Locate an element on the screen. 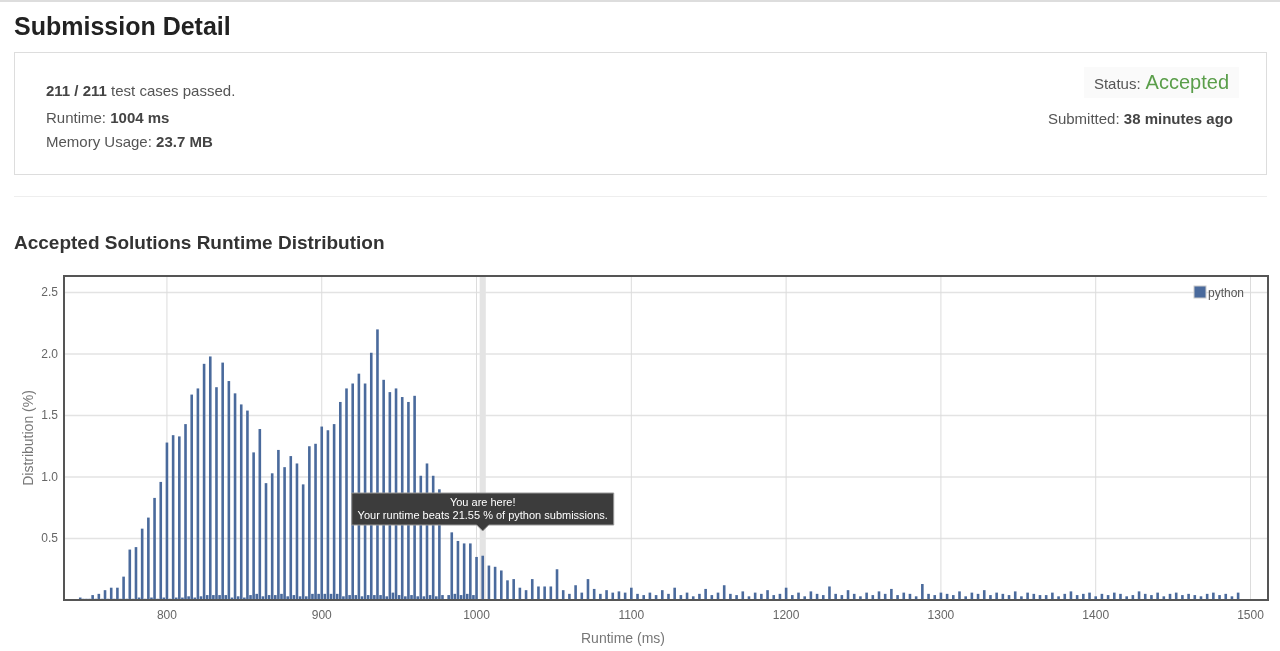 The image size is (1280, 651). chart-title: Accepted Solutions Runtime Distribution is located at coordinates (200, 243).